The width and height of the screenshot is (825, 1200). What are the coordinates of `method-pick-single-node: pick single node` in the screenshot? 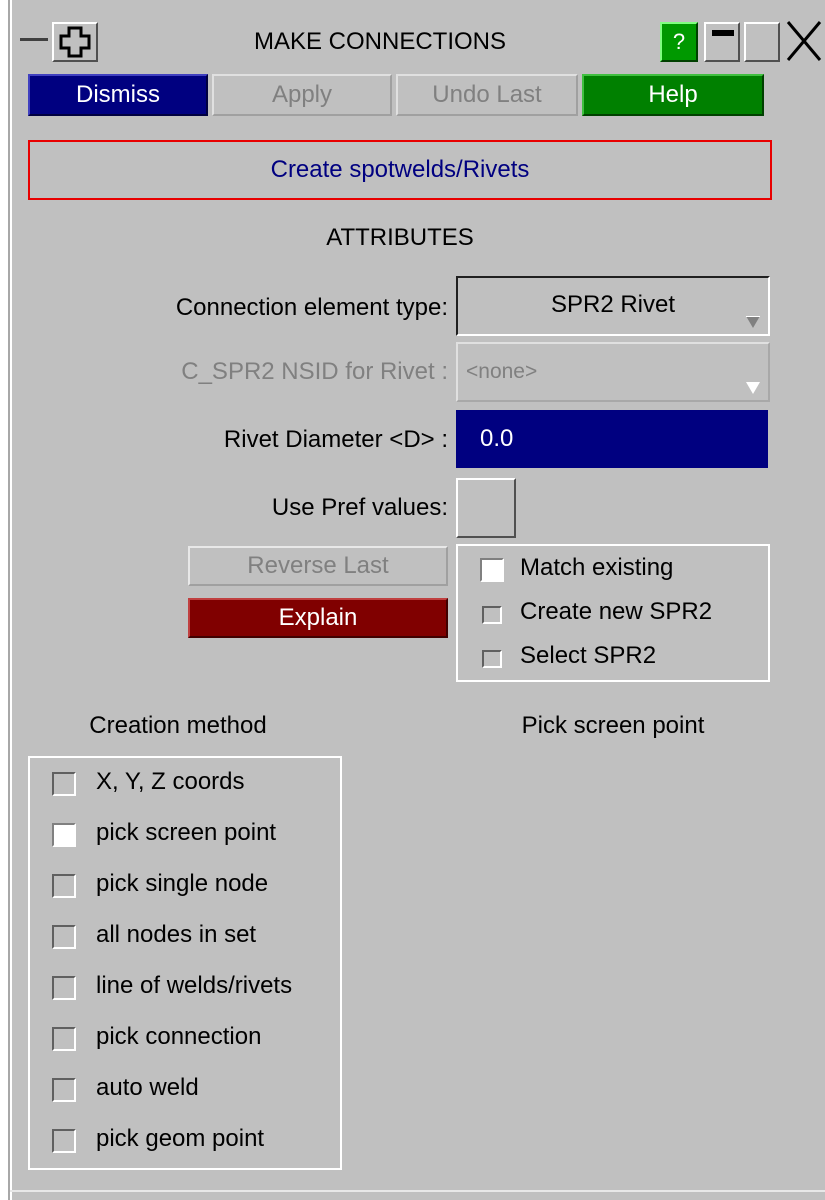 It's located at (185, 884).